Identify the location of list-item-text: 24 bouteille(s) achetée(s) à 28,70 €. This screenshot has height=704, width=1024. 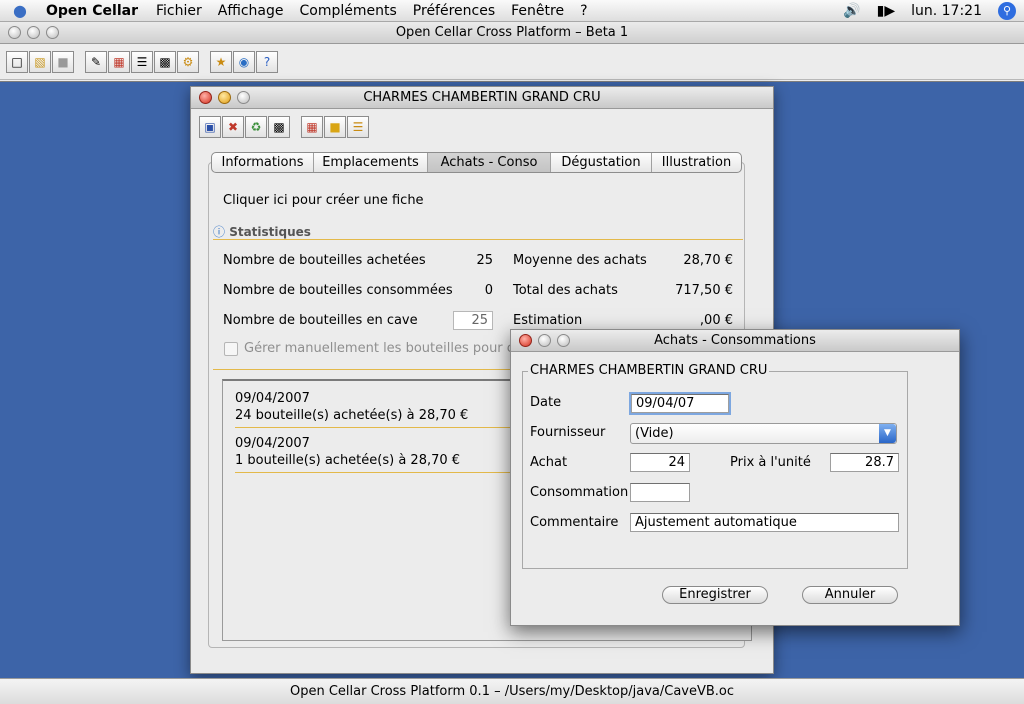
(352, 415).